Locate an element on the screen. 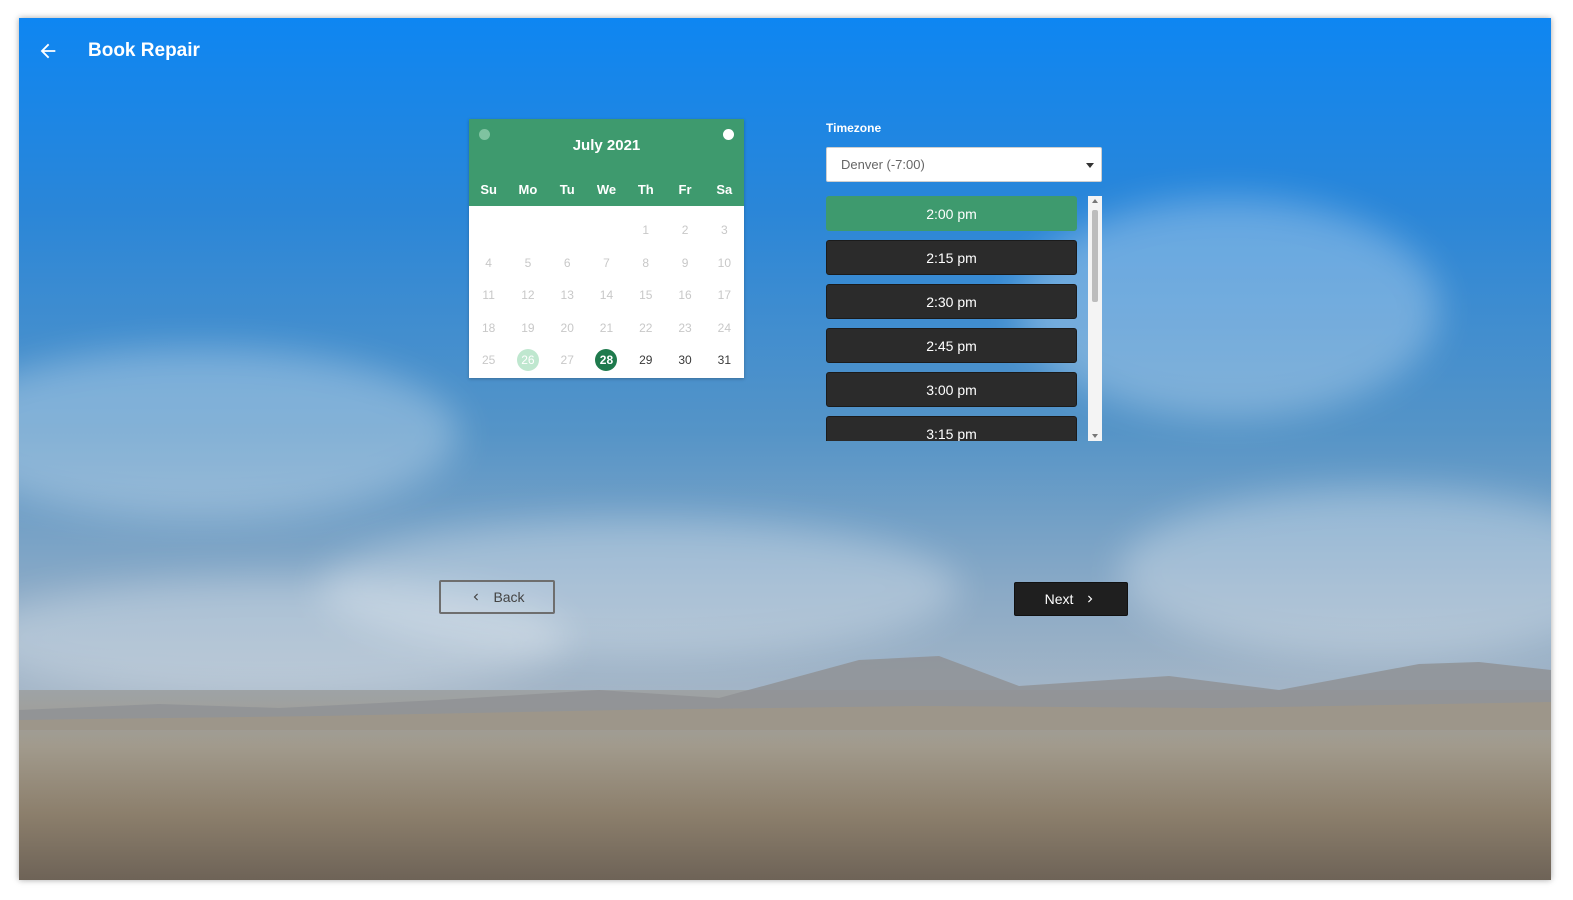 Image resolution: width=1573 pixels, height=900 pixels. calendar-day: 26 is located at coordinates (527, 360).